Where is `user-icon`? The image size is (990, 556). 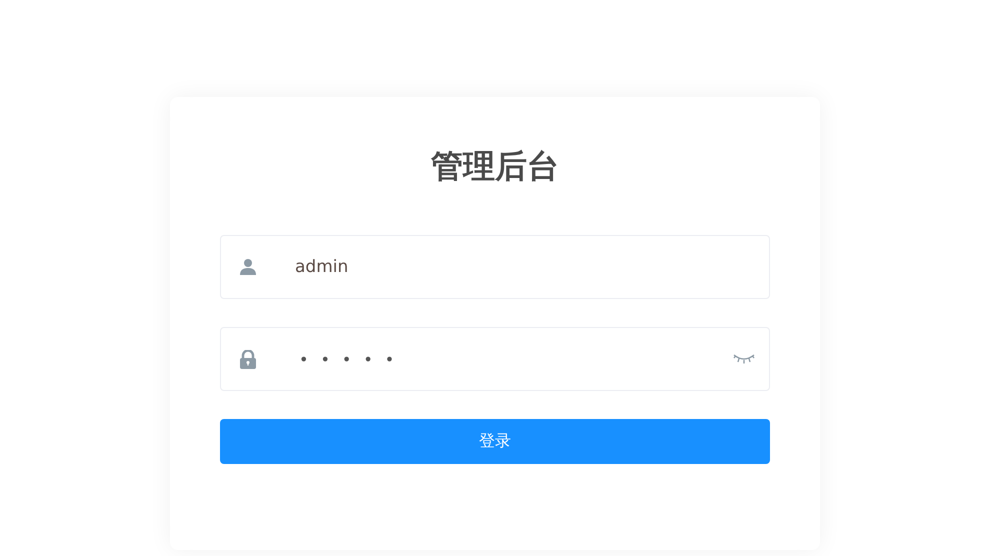
user-icon is located at coordinates (248, 267).